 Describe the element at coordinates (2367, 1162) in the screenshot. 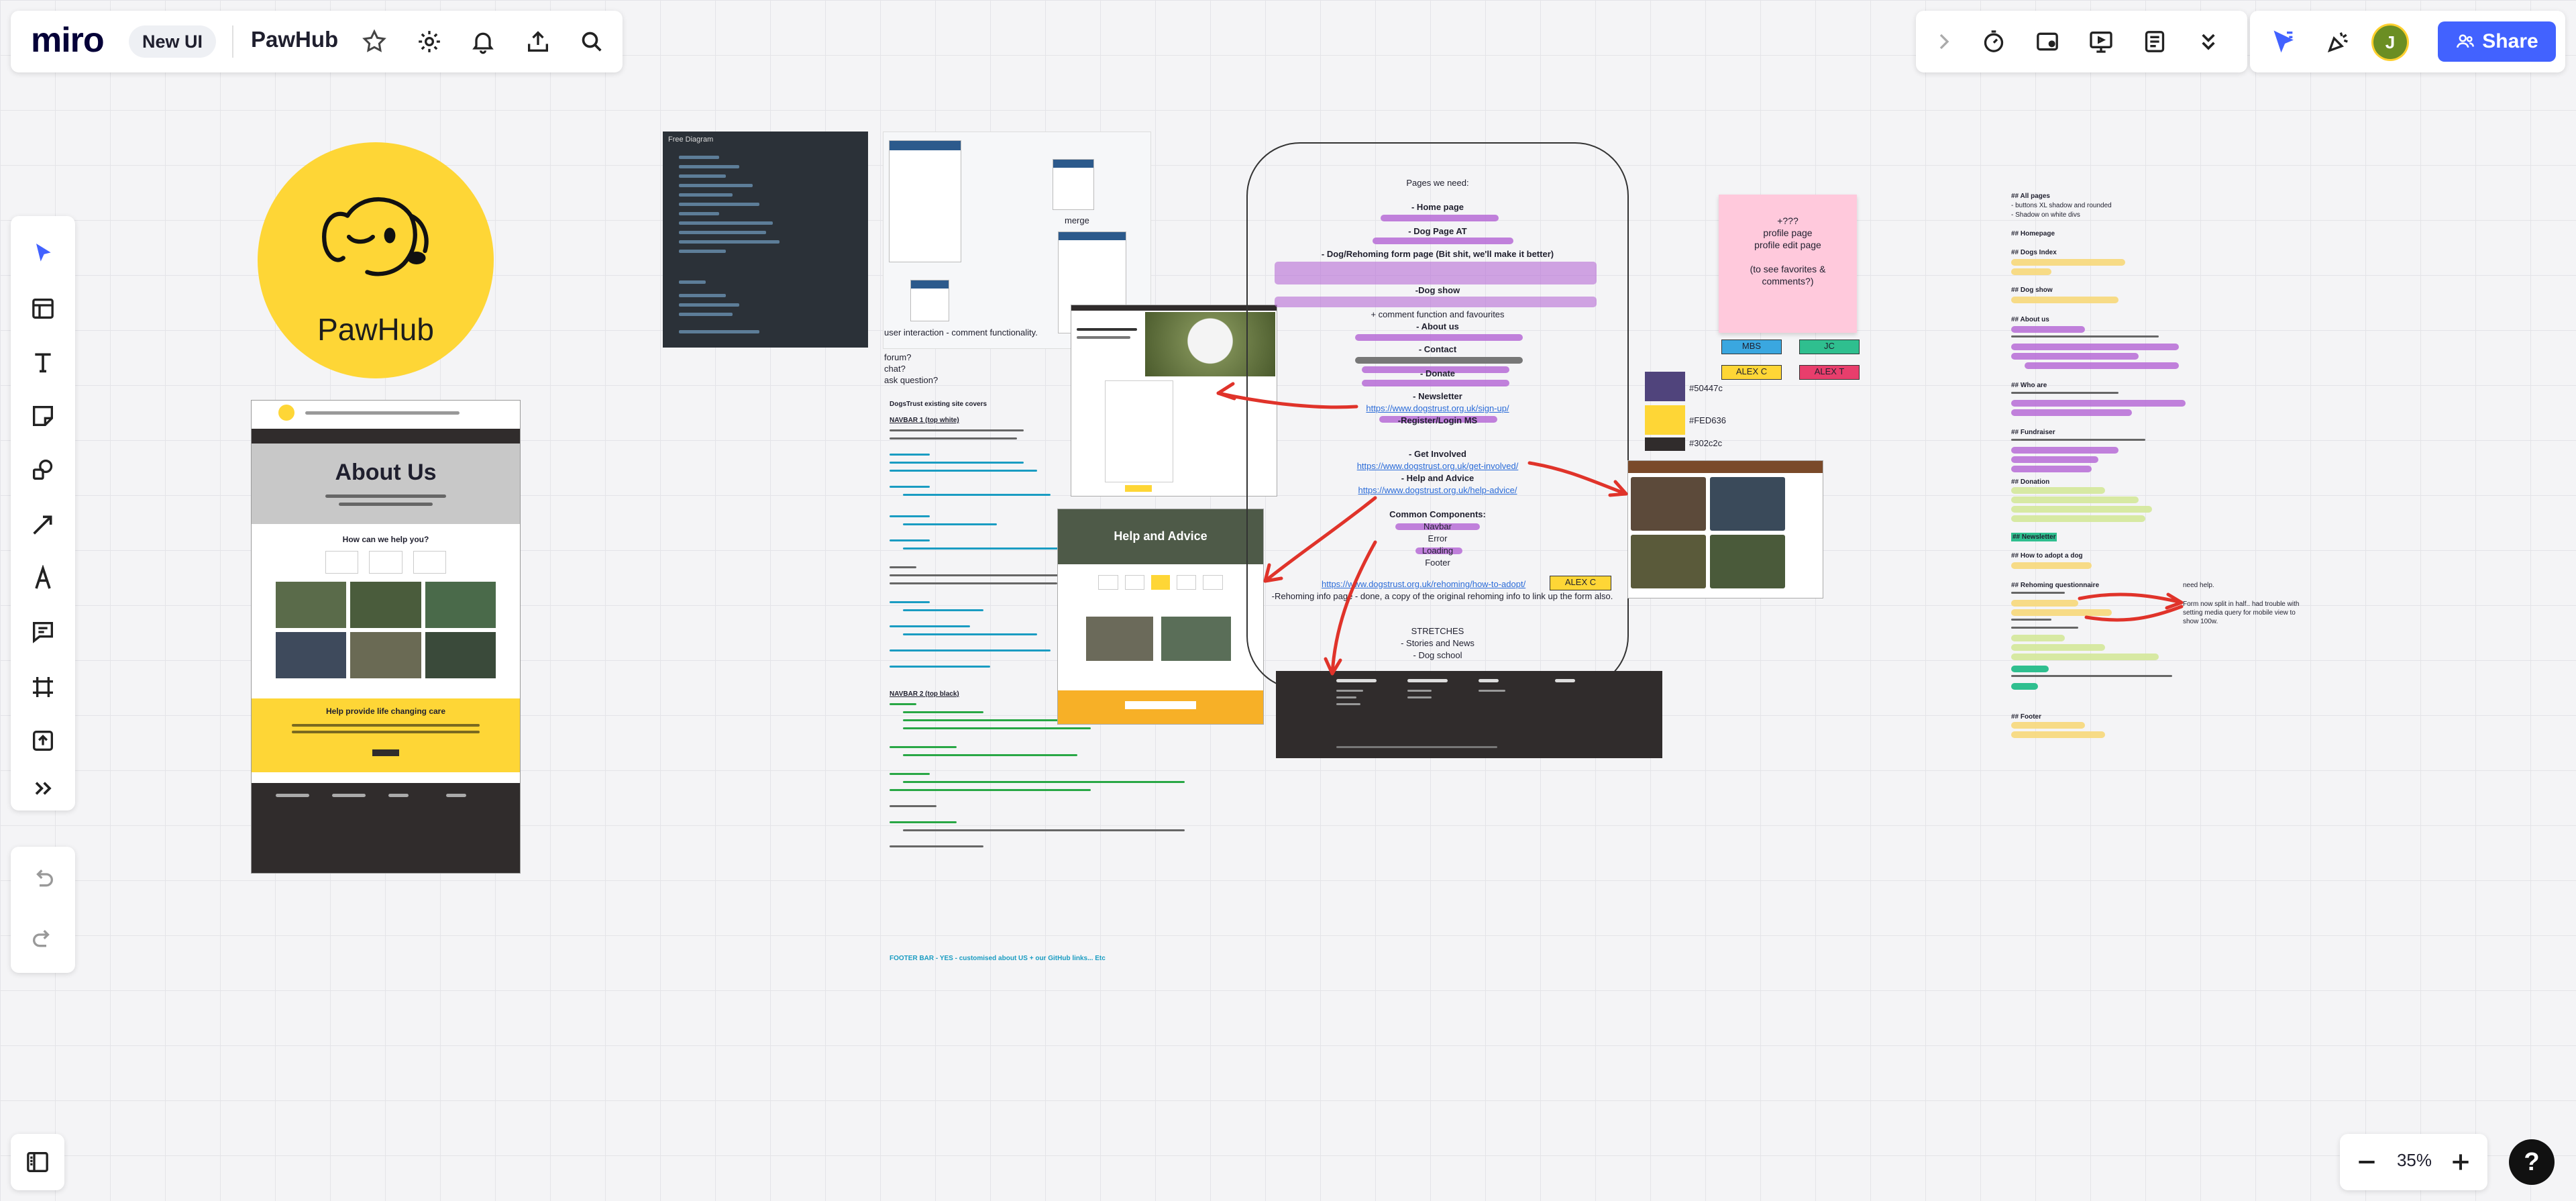

I see `zoom-out-icon` at that location.